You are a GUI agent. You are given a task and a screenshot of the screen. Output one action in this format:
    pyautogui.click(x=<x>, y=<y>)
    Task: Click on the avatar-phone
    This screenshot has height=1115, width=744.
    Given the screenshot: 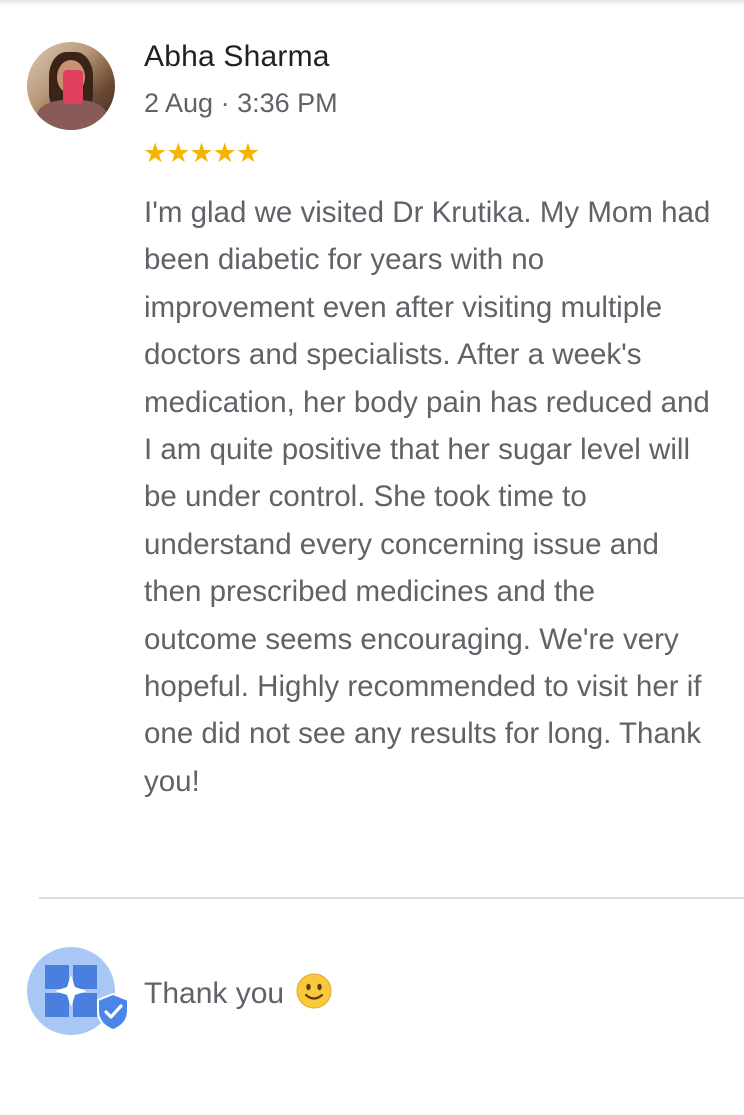 What is the action you would take?
    pyautogui.click(x=73, y=87)
    